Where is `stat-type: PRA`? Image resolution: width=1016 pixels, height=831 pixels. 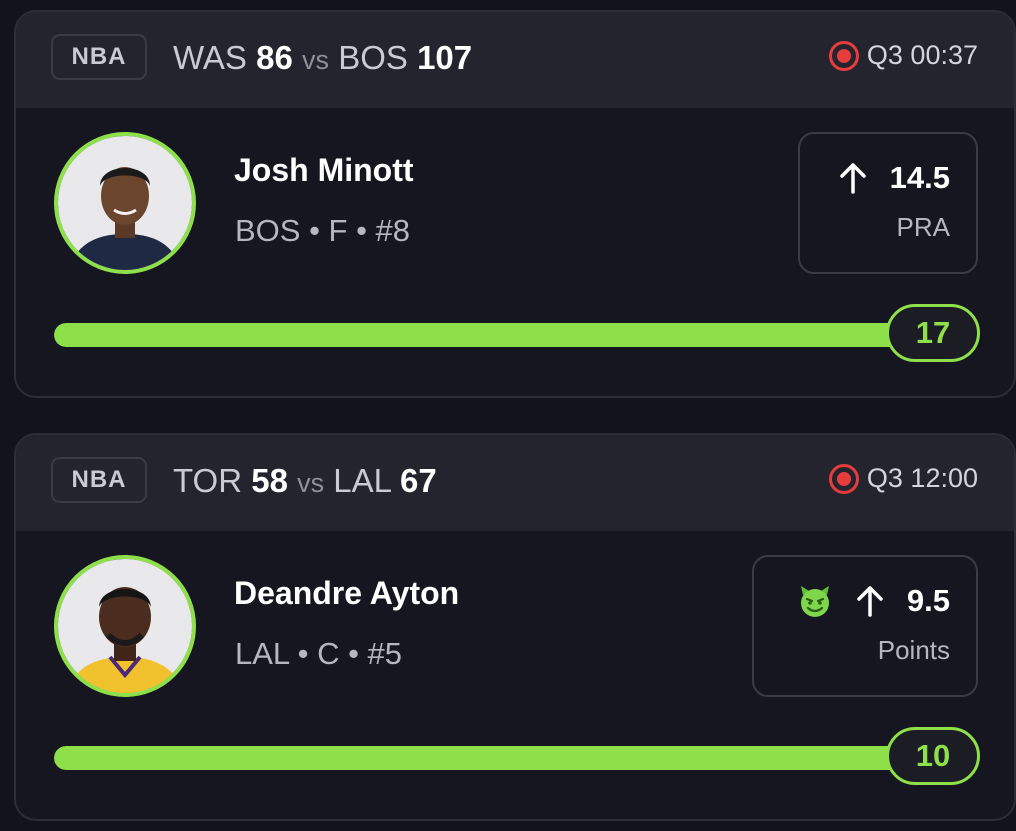
stat-type: PRA is located at coordinates (923, 227).